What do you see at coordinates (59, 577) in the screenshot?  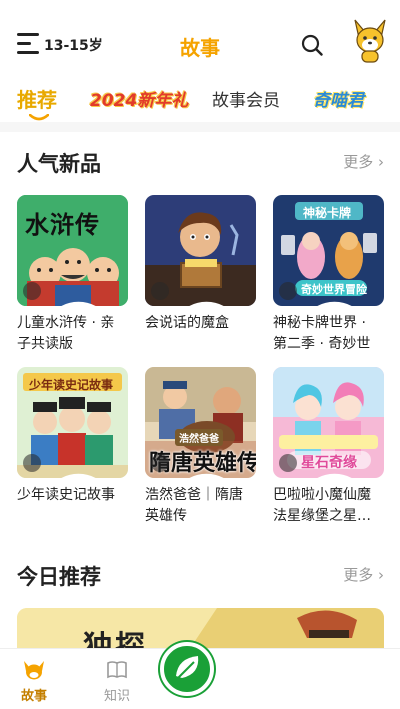 I see `today-section-title: 今日推荐` at bounding box center [59, 577].